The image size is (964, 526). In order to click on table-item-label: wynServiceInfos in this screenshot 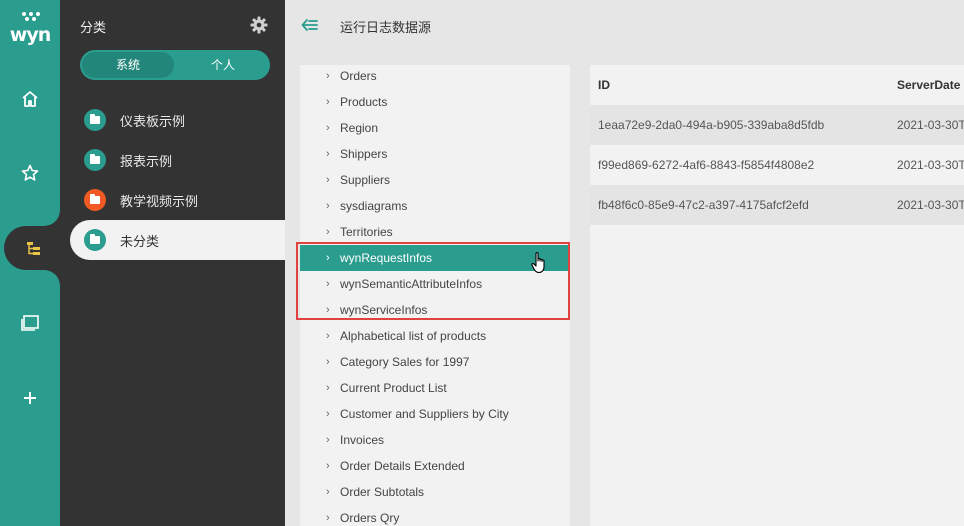, I will do `click(384, 310)`.